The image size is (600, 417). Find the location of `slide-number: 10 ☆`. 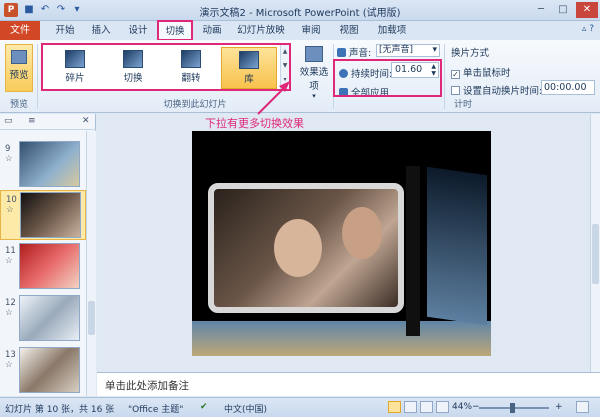

slide-number: 10 ☆ is located at coordinates (11, 205).